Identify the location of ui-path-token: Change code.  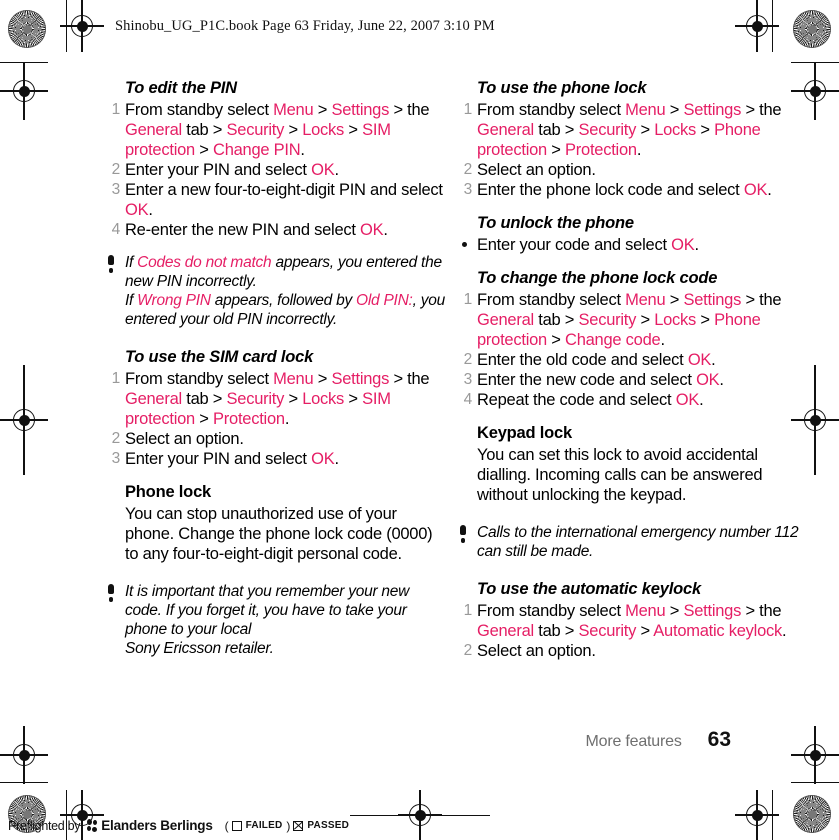
(613, 340).